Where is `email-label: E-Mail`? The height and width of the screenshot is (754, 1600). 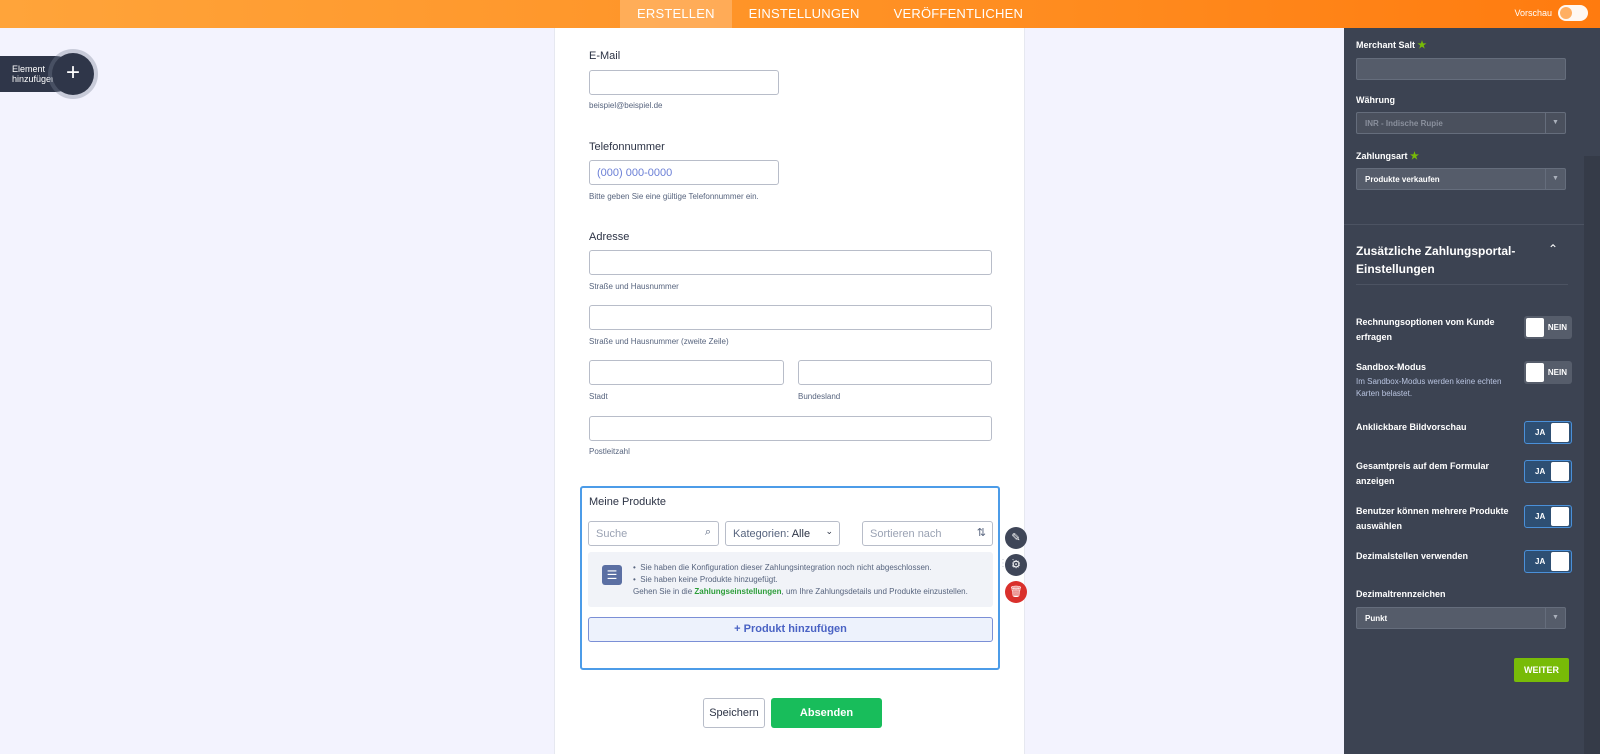
email-label: E-Mail is located at coordinates (605, 56).